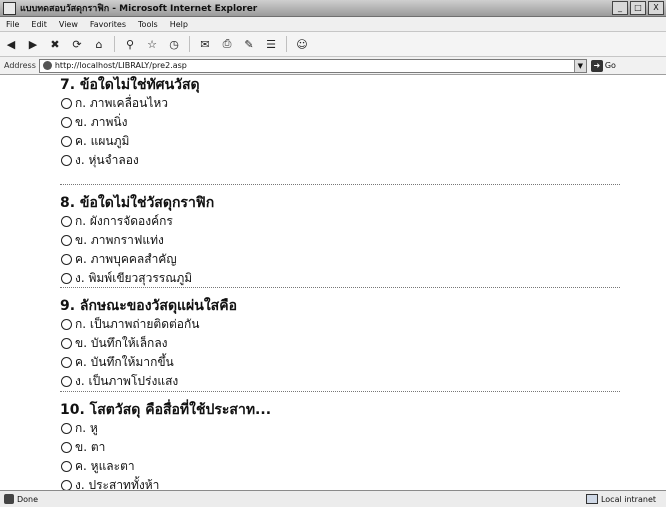 The height and width of the screenshot is (507, 666). I want to click on option-label: ข. ภาพกราฟแท่ง, so click(119, 240).